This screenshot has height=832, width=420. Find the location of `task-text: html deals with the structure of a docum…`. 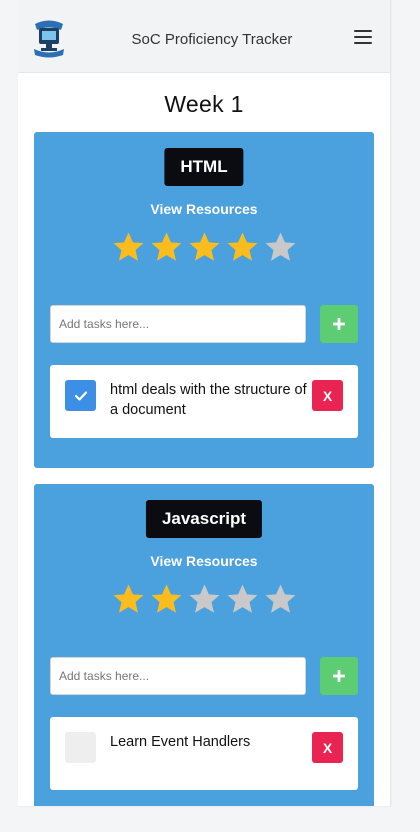

task-text: html deals with the structure of a docum… is located at coordinates (208, 400).